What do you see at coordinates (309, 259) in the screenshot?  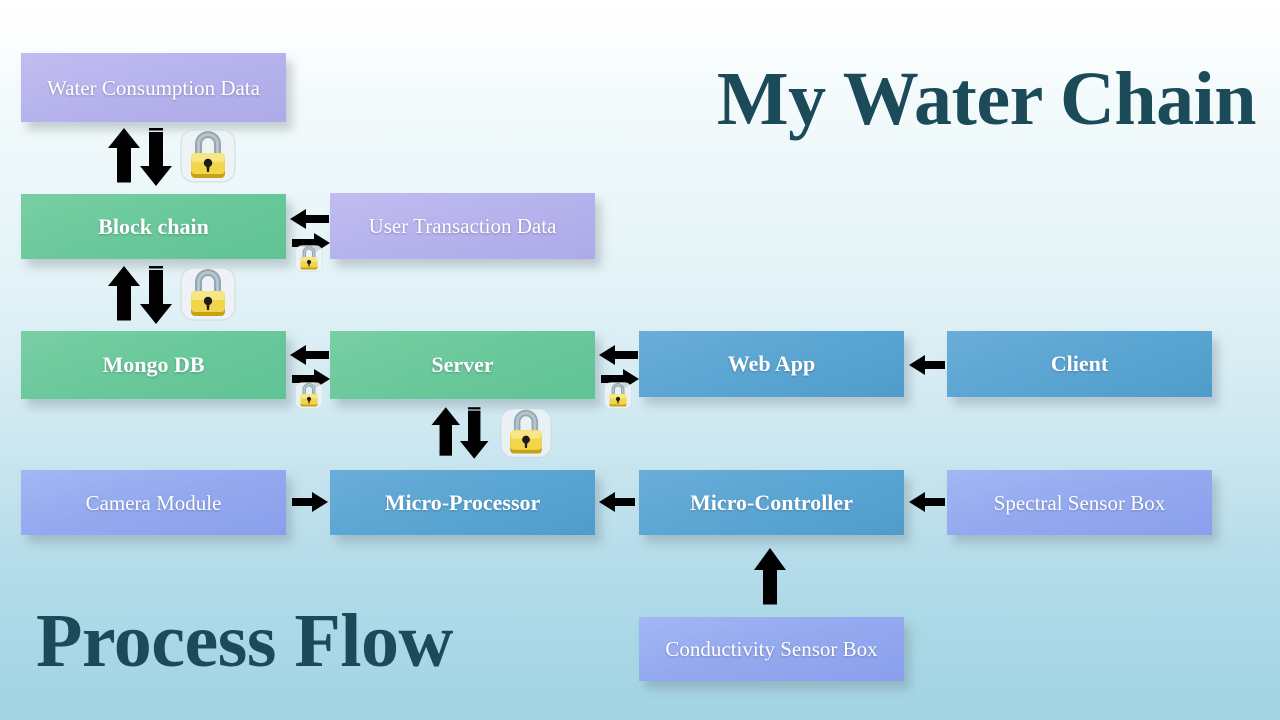 I see `padlock-icon-block-chain--user-transaction-data` at bounding box center [309, 259].